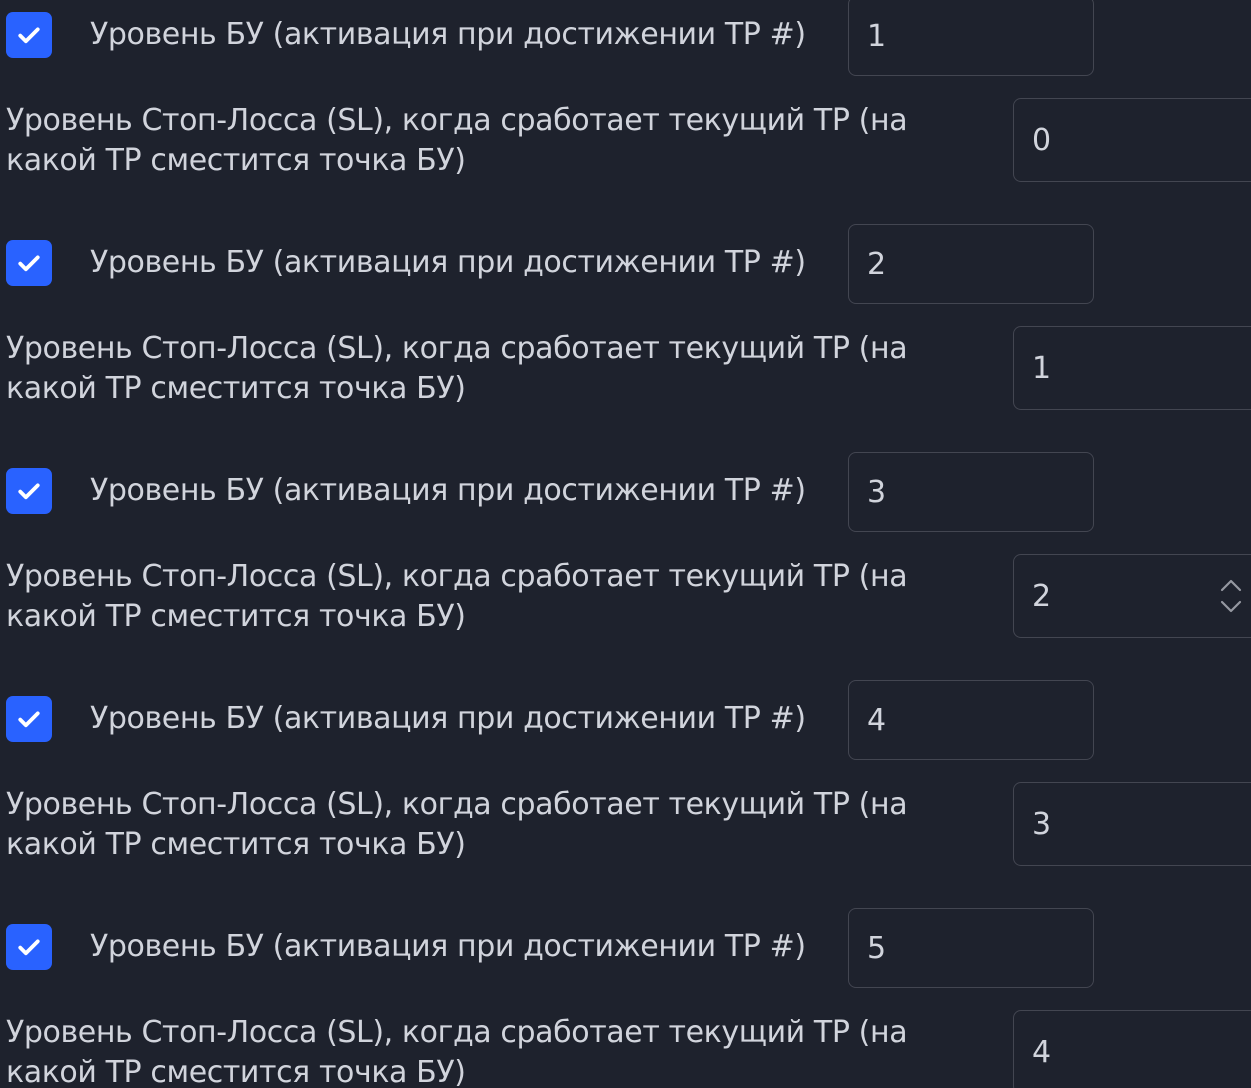 This screenshot has width=1251, height=1088. Describe the element at coordinates (971, 38) in the screenshot. I see `breakeven-tp-input: 1` at that location.